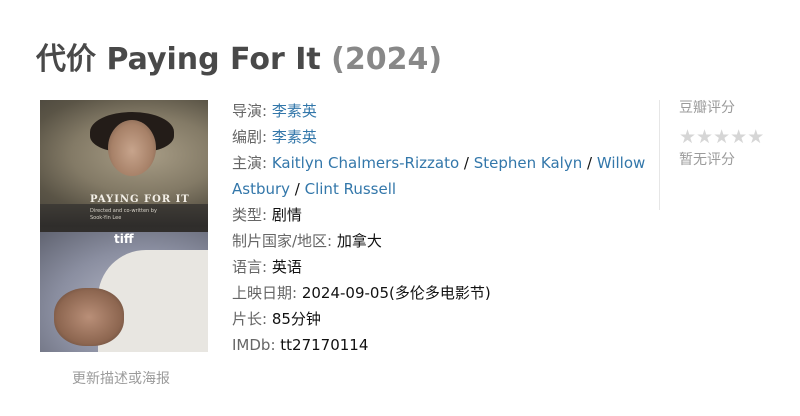  I want to click on poster-subtitle-text: Directed and co-written by Sook-Yin Lee, so click(123, 214).